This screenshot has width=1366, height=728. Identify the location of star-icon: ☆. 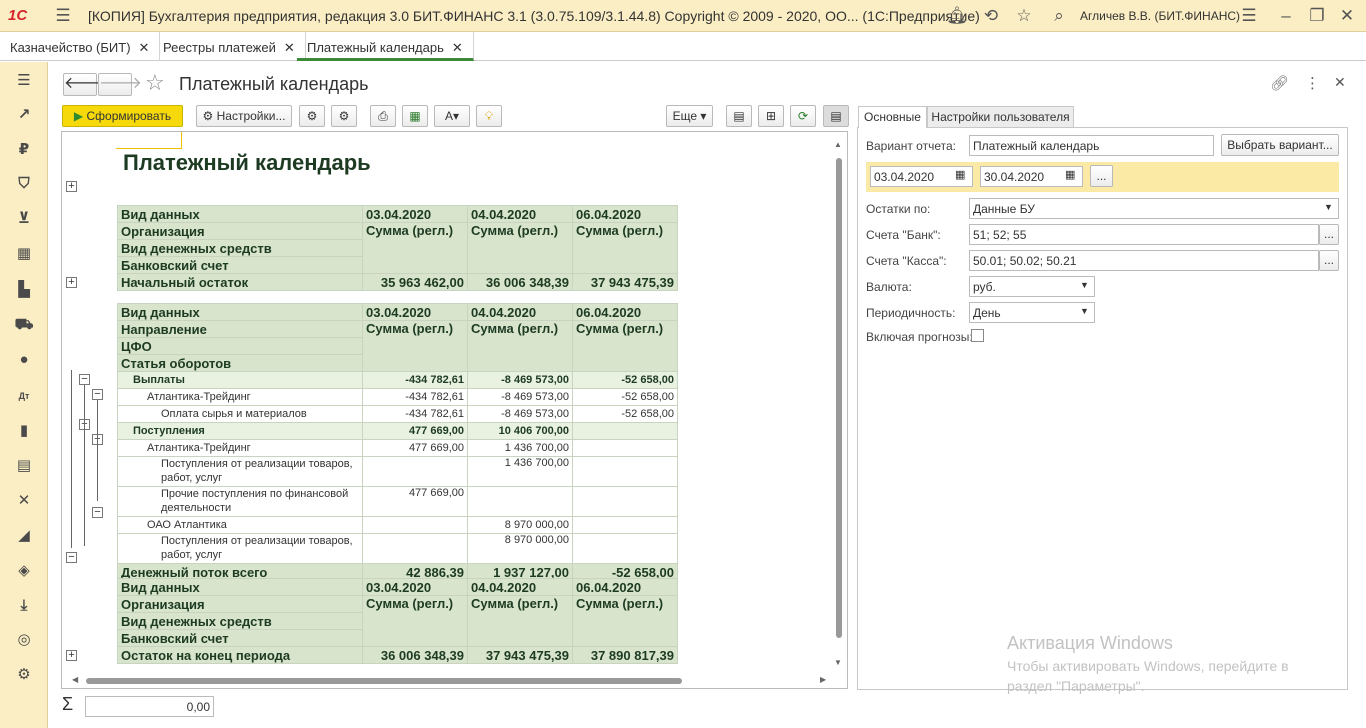
(1024, 16).